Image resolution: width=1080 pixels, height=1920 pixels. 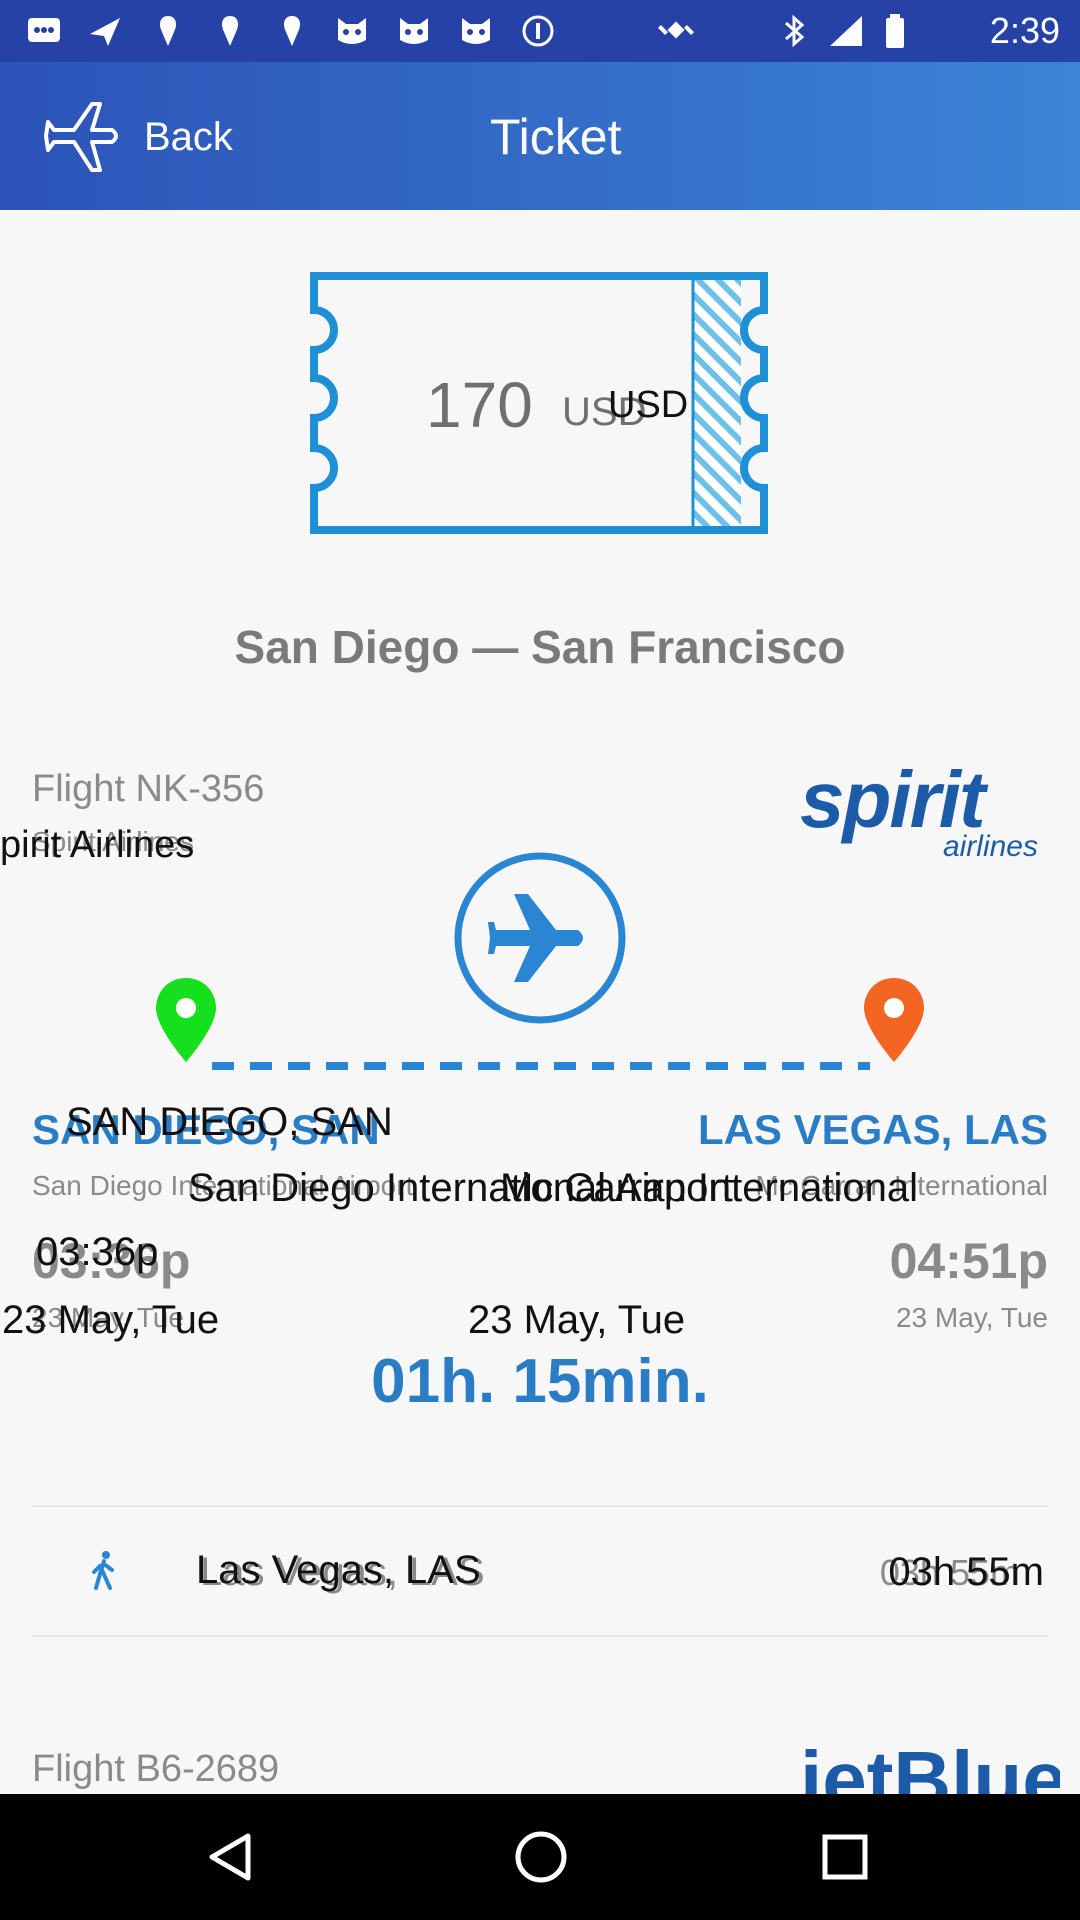 I want to click on route-graphic, so click(x=541, y=961).